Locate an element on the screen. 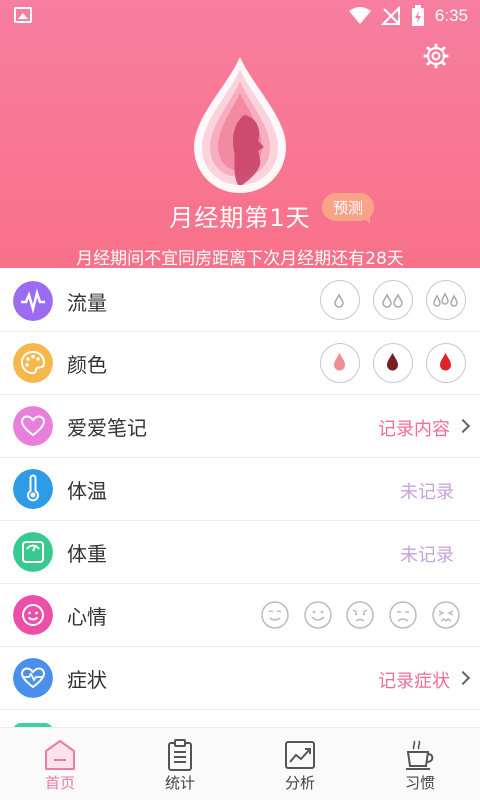 This screenshot has height=800, width=480. smiley-icon is located at coordinates (33, 615).